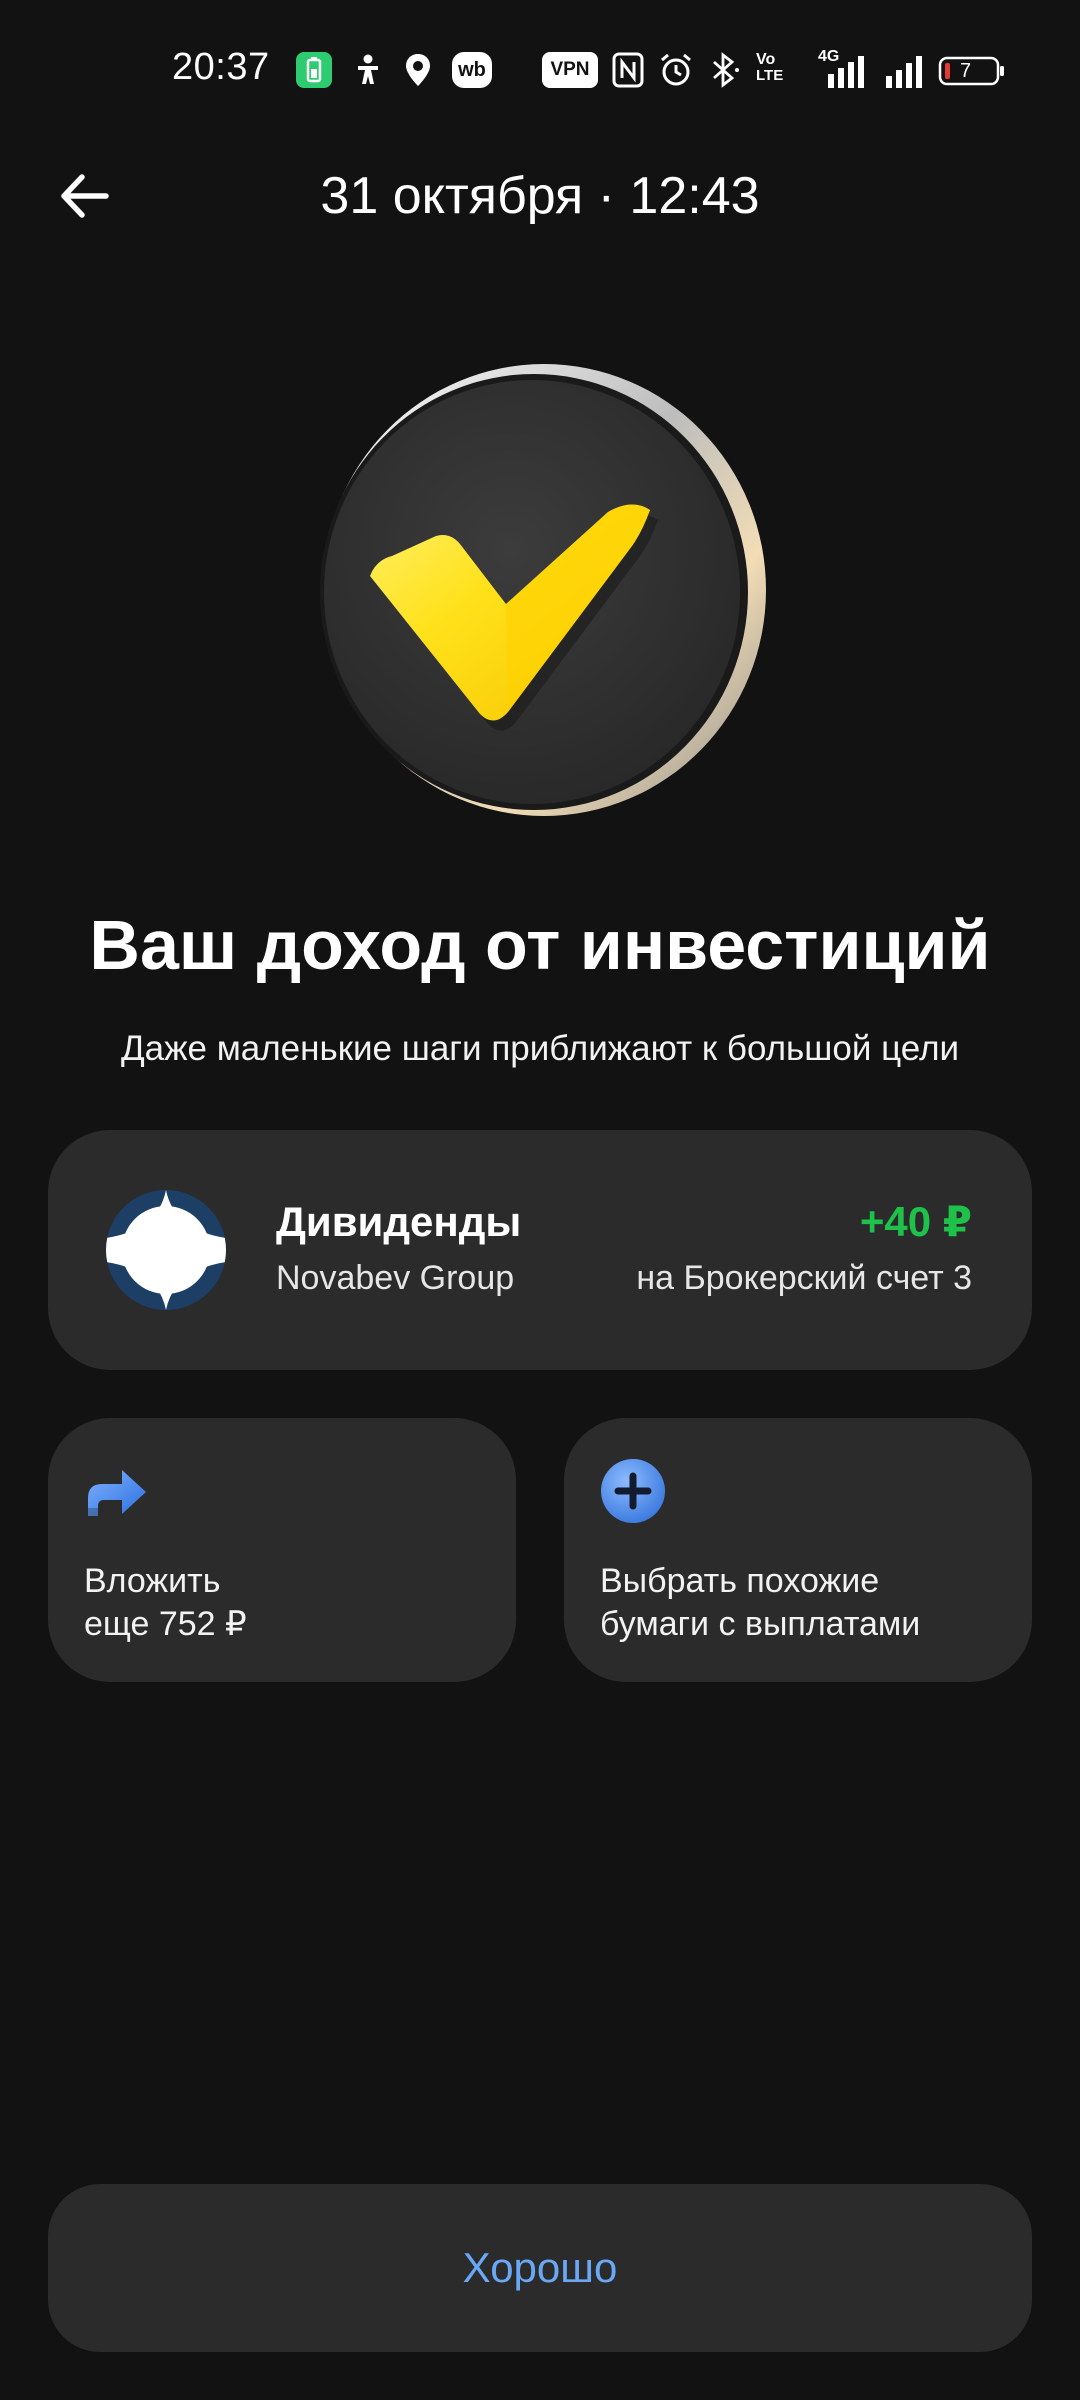 The height and width of the screenshot is (2400, 1080). What do you see at coordinates (543, 590) in the screenshot?
I see `checkmark-coin-icon` at bounding box center [543, 590].